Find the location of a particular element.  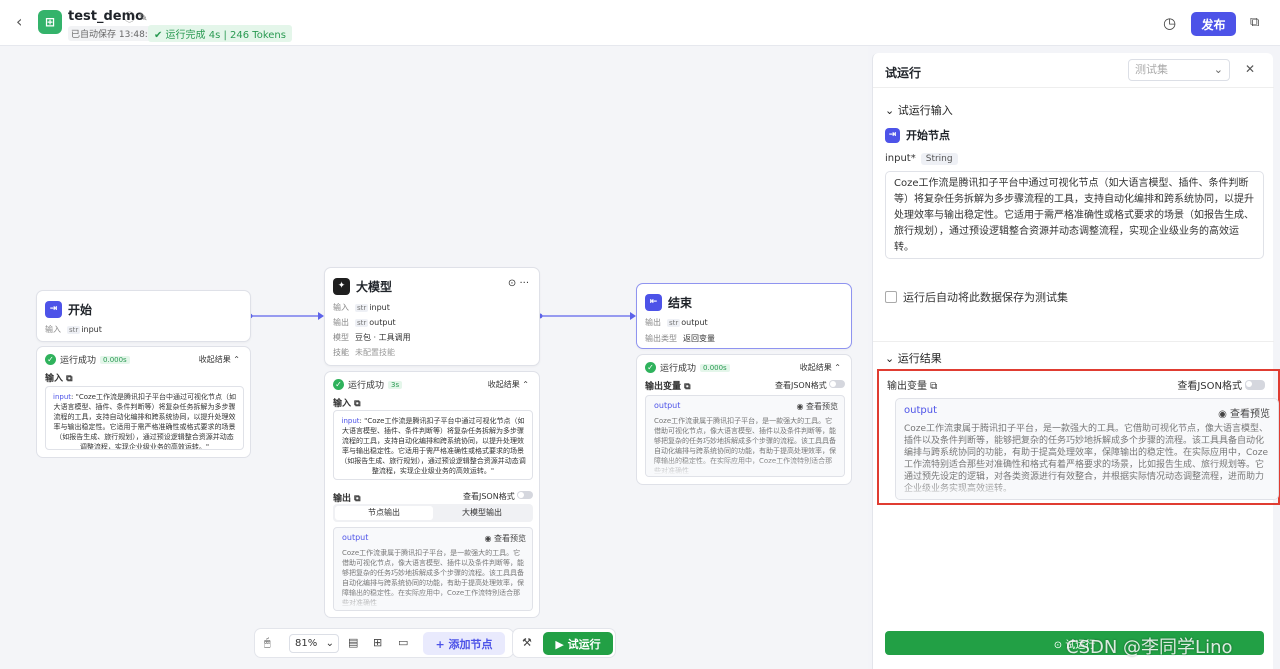

zoom-select: 81% ⌄ is located at coordinates (314, 643).